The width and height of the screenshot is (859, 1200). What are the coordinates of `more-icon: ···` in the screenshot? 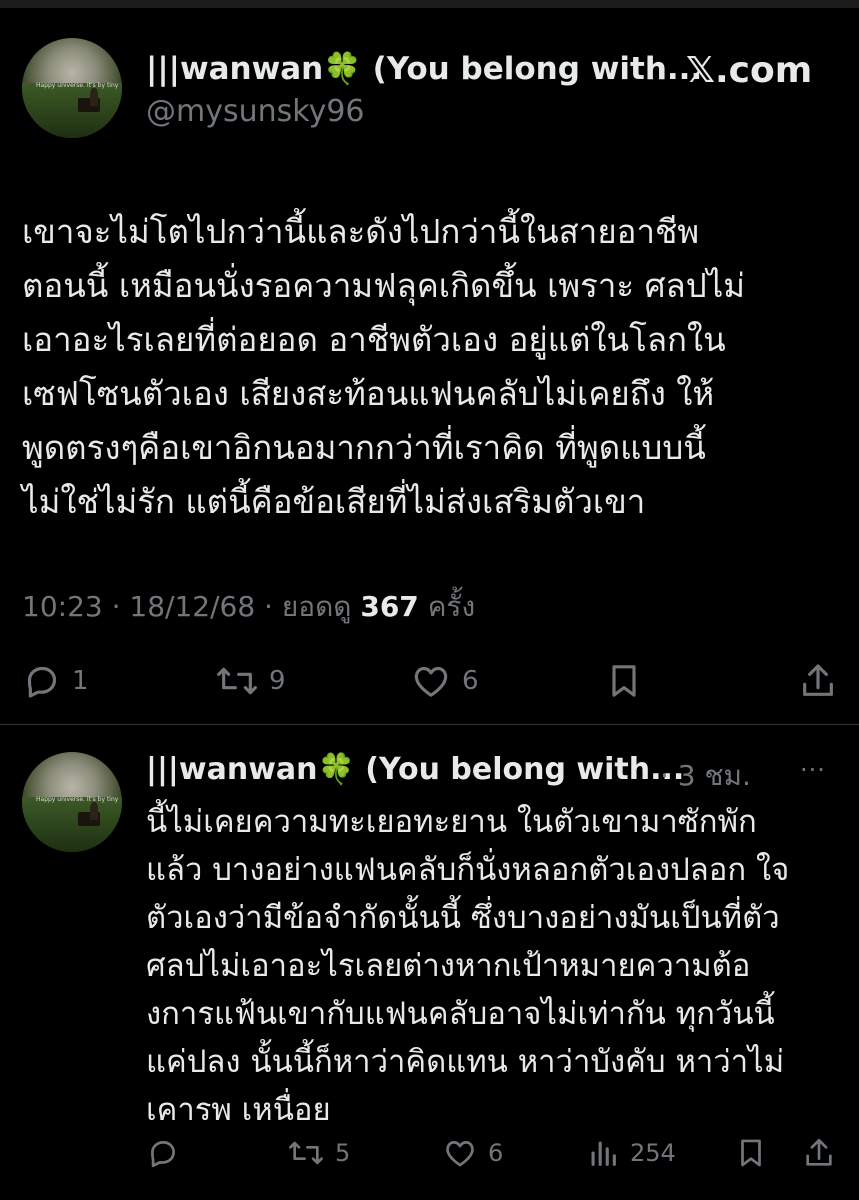 It's located at (813, 770).